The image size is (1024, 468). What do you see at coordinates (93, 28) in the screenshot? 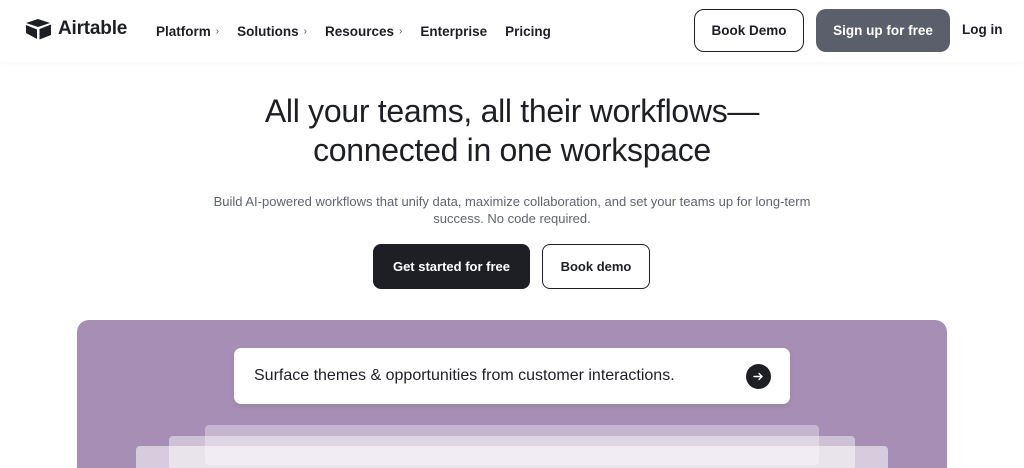
I see `brand-name: Airtable` at bounding box center [93, 28].